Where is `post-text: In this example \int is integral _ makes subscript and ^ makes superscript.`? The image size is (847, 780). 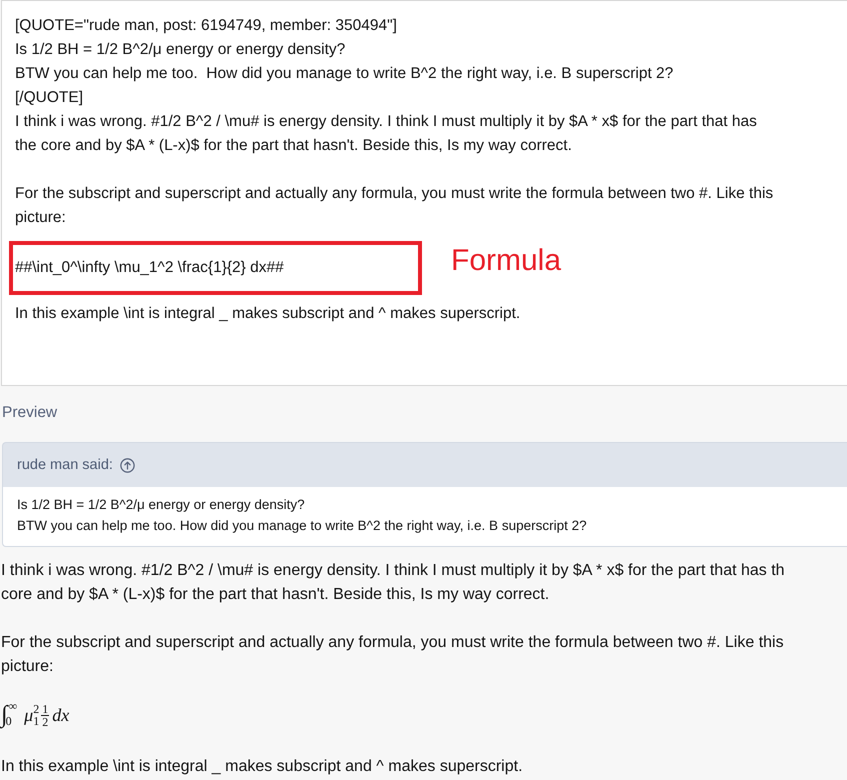 post-text: In this example \int is integral _ makes subscript and ^ makes superscript. is located at coordinates (262, 767).